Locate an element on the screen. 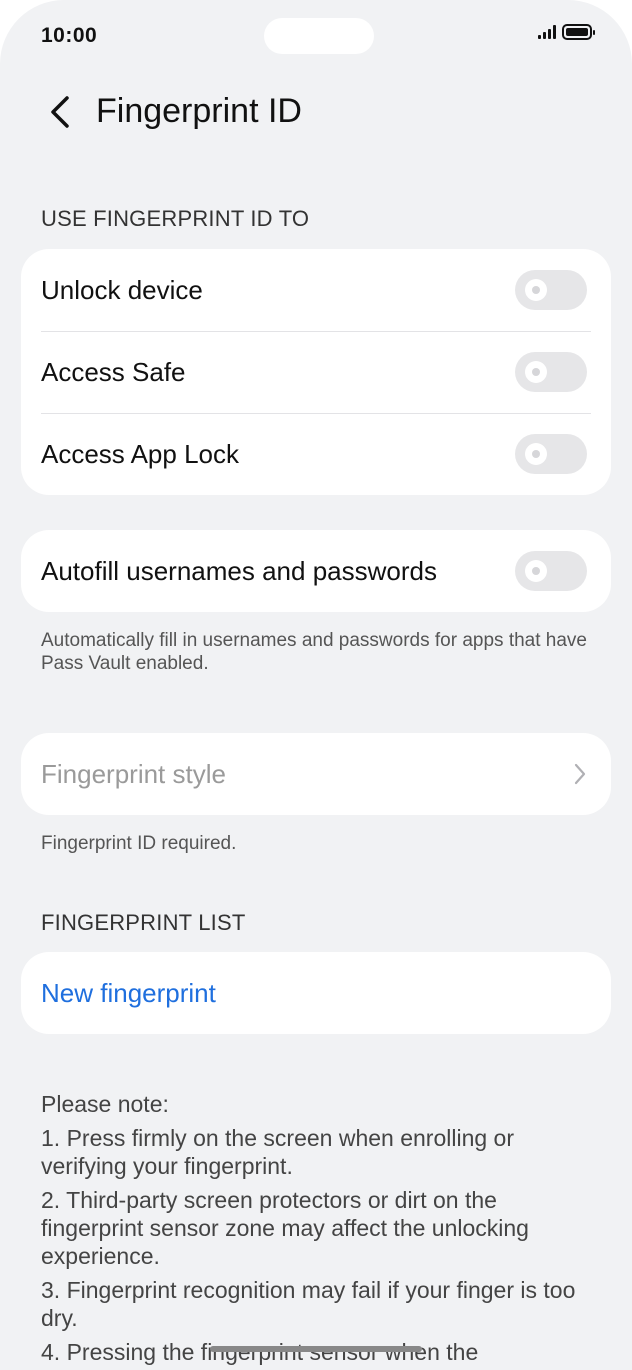 The height and width of the screenshot is (1370, 632). row-label: Access App Lock is located at coordinates (140, 453).